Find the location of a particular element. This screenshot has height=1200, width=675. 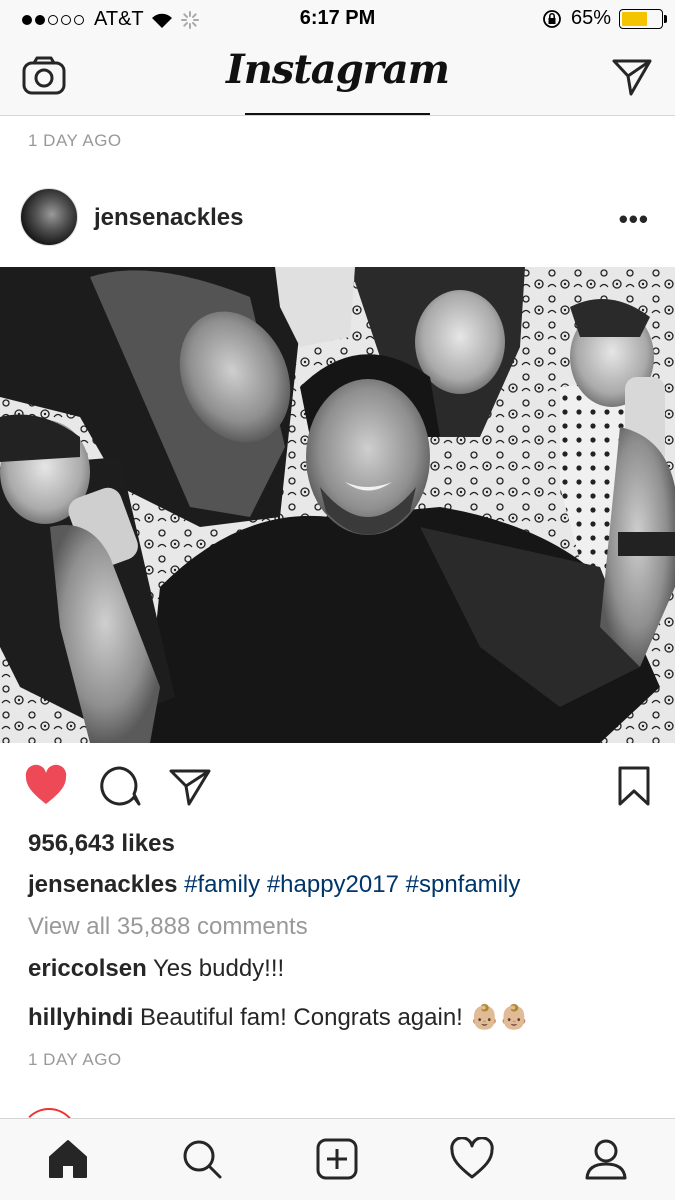

search-icon is located at coordinates (202, 1159).